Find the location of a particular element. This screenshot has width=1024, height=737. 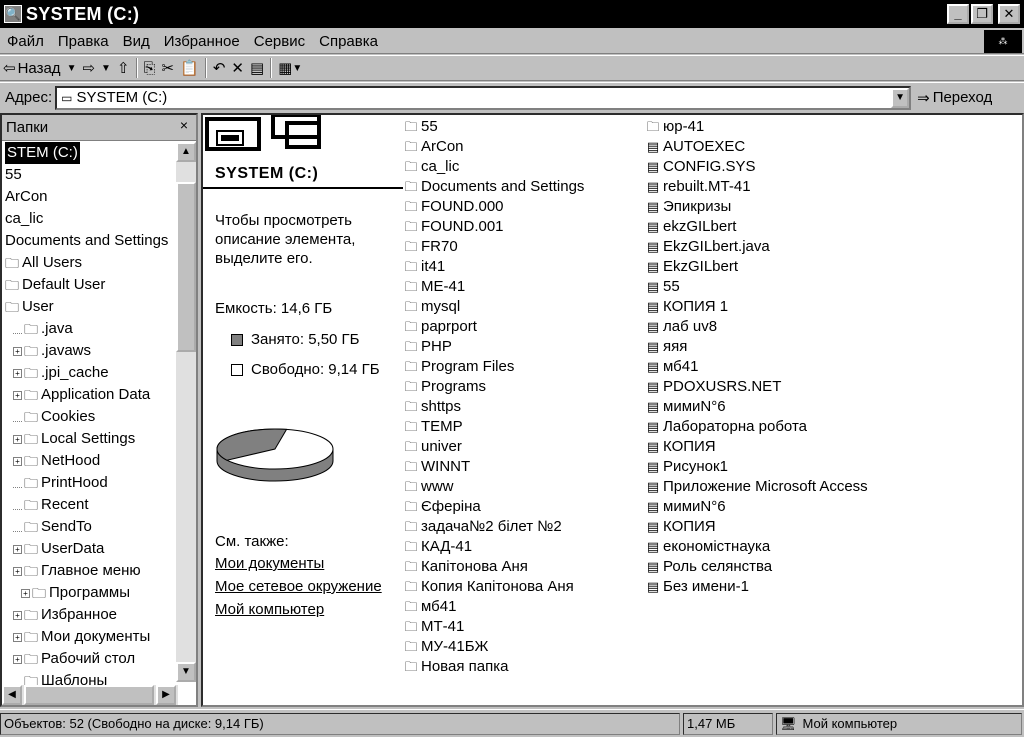

file-item: 🗀 мб41 is located at coordinates (493, 607).